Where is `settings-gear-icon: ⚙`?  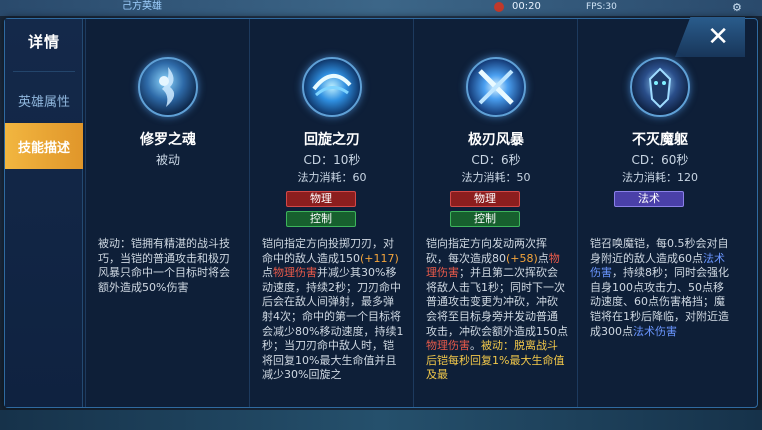 settings-gear-icon: ⚙ is located at coordinates (739, 8).